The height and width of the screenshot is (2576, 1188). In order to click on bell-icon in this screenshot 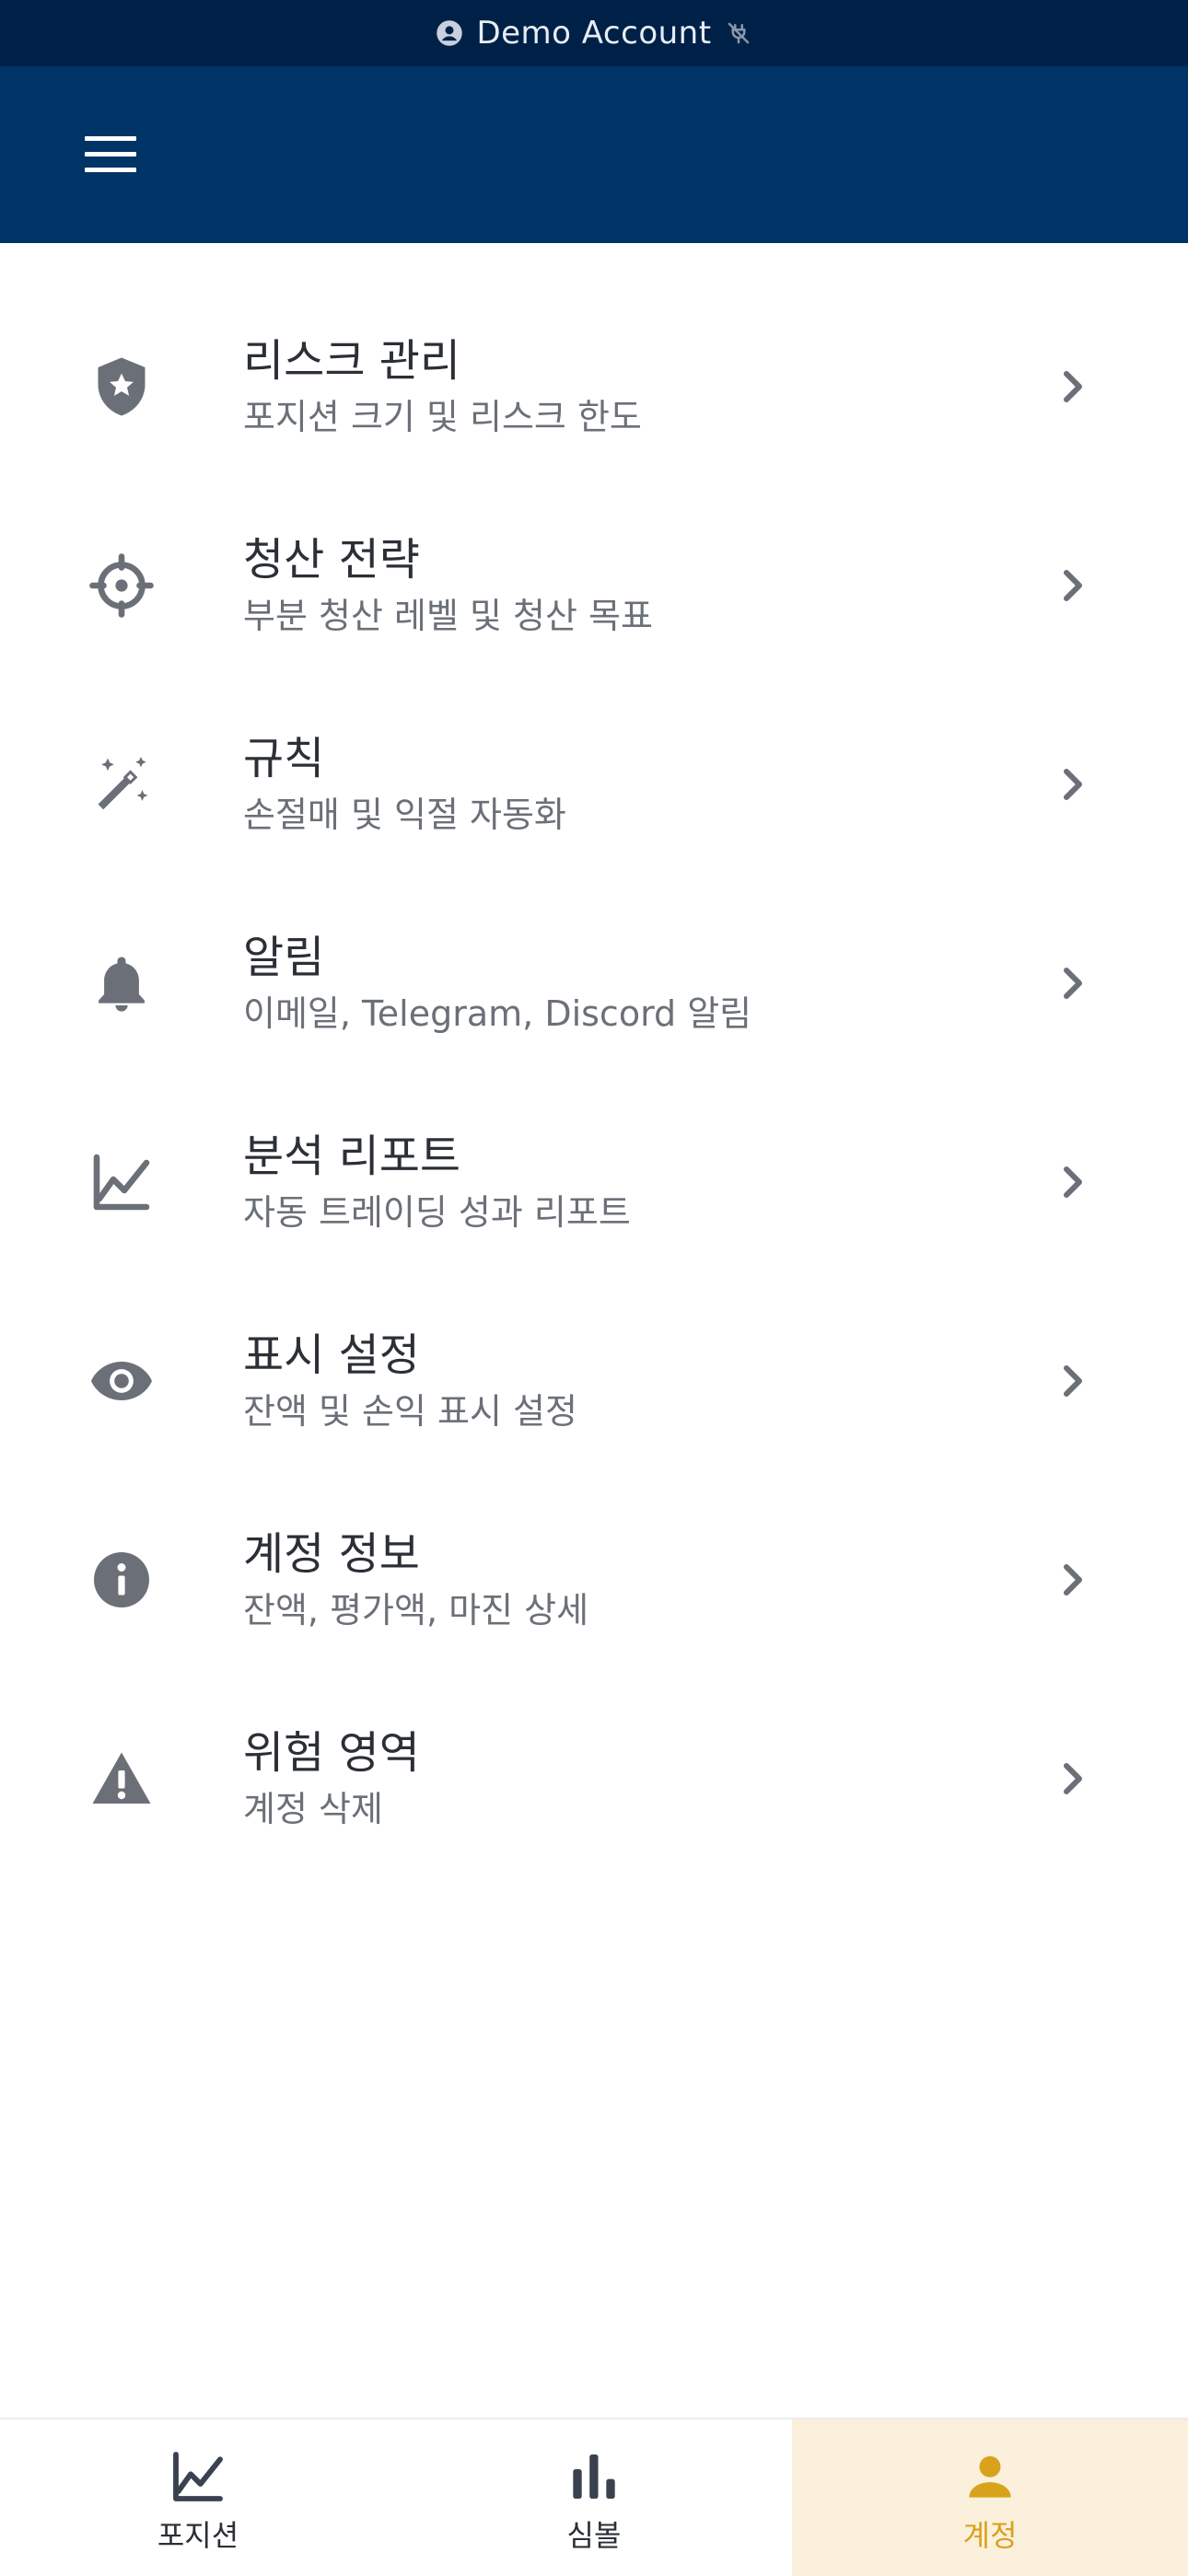, I will do `click(122, 984)`.